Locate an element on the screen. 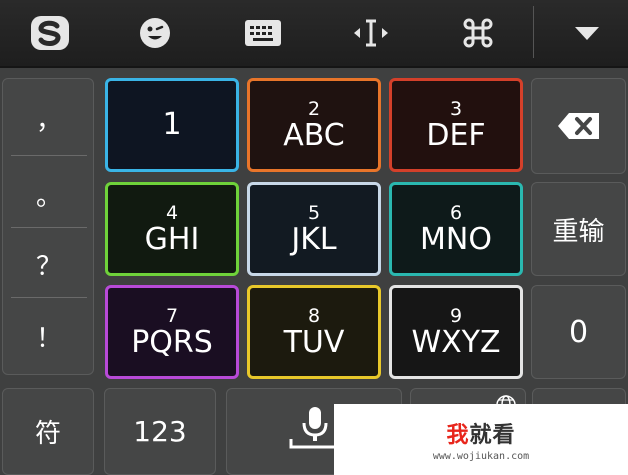 This screenshot has height=475, width=628. key-digit: 2 is located at coordinates (314, 109).